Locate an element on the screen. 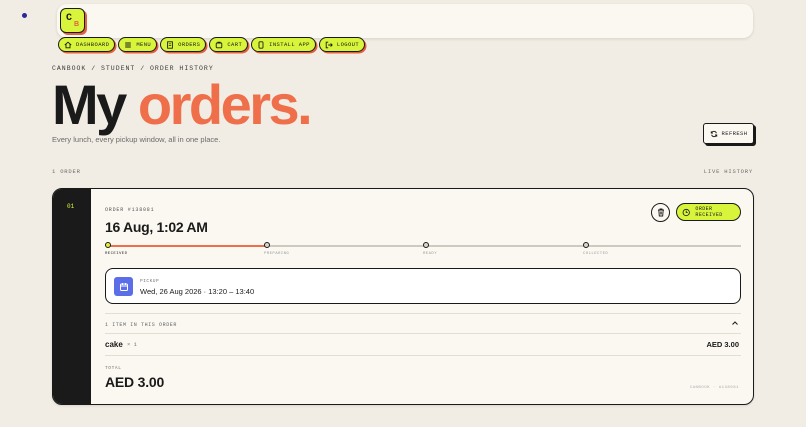 The image size is (806, 427). status-label: ORDER RECEIVED is located at coordinates (709, 212).